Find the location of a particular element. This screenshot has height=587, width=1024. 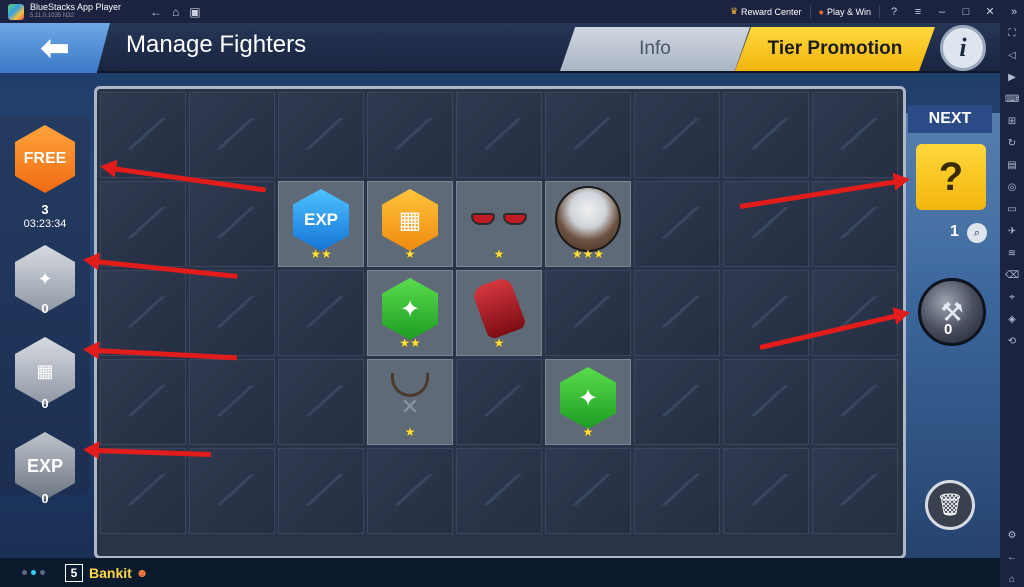

player-name: Bankit is located at coordinates (110, 573).